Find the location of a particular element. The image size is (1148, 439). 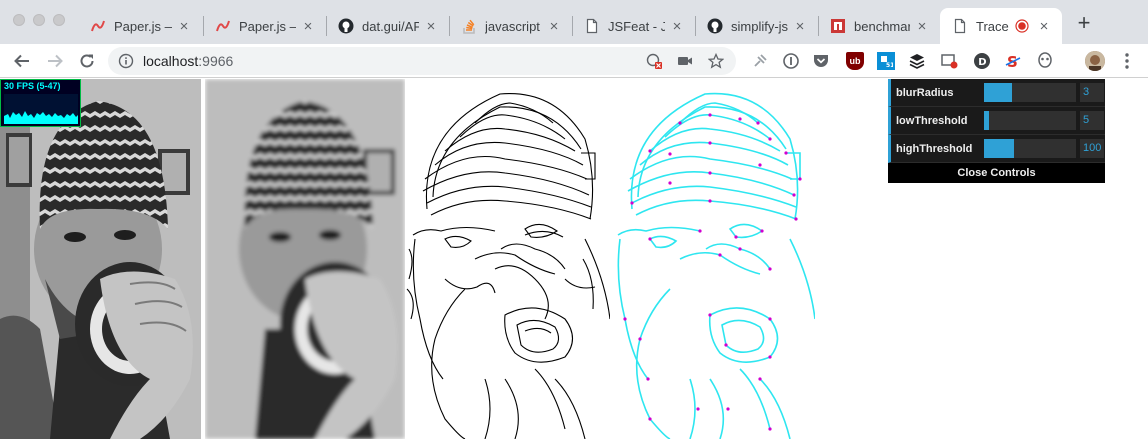

reload-button is located at coordinates (87, 61).